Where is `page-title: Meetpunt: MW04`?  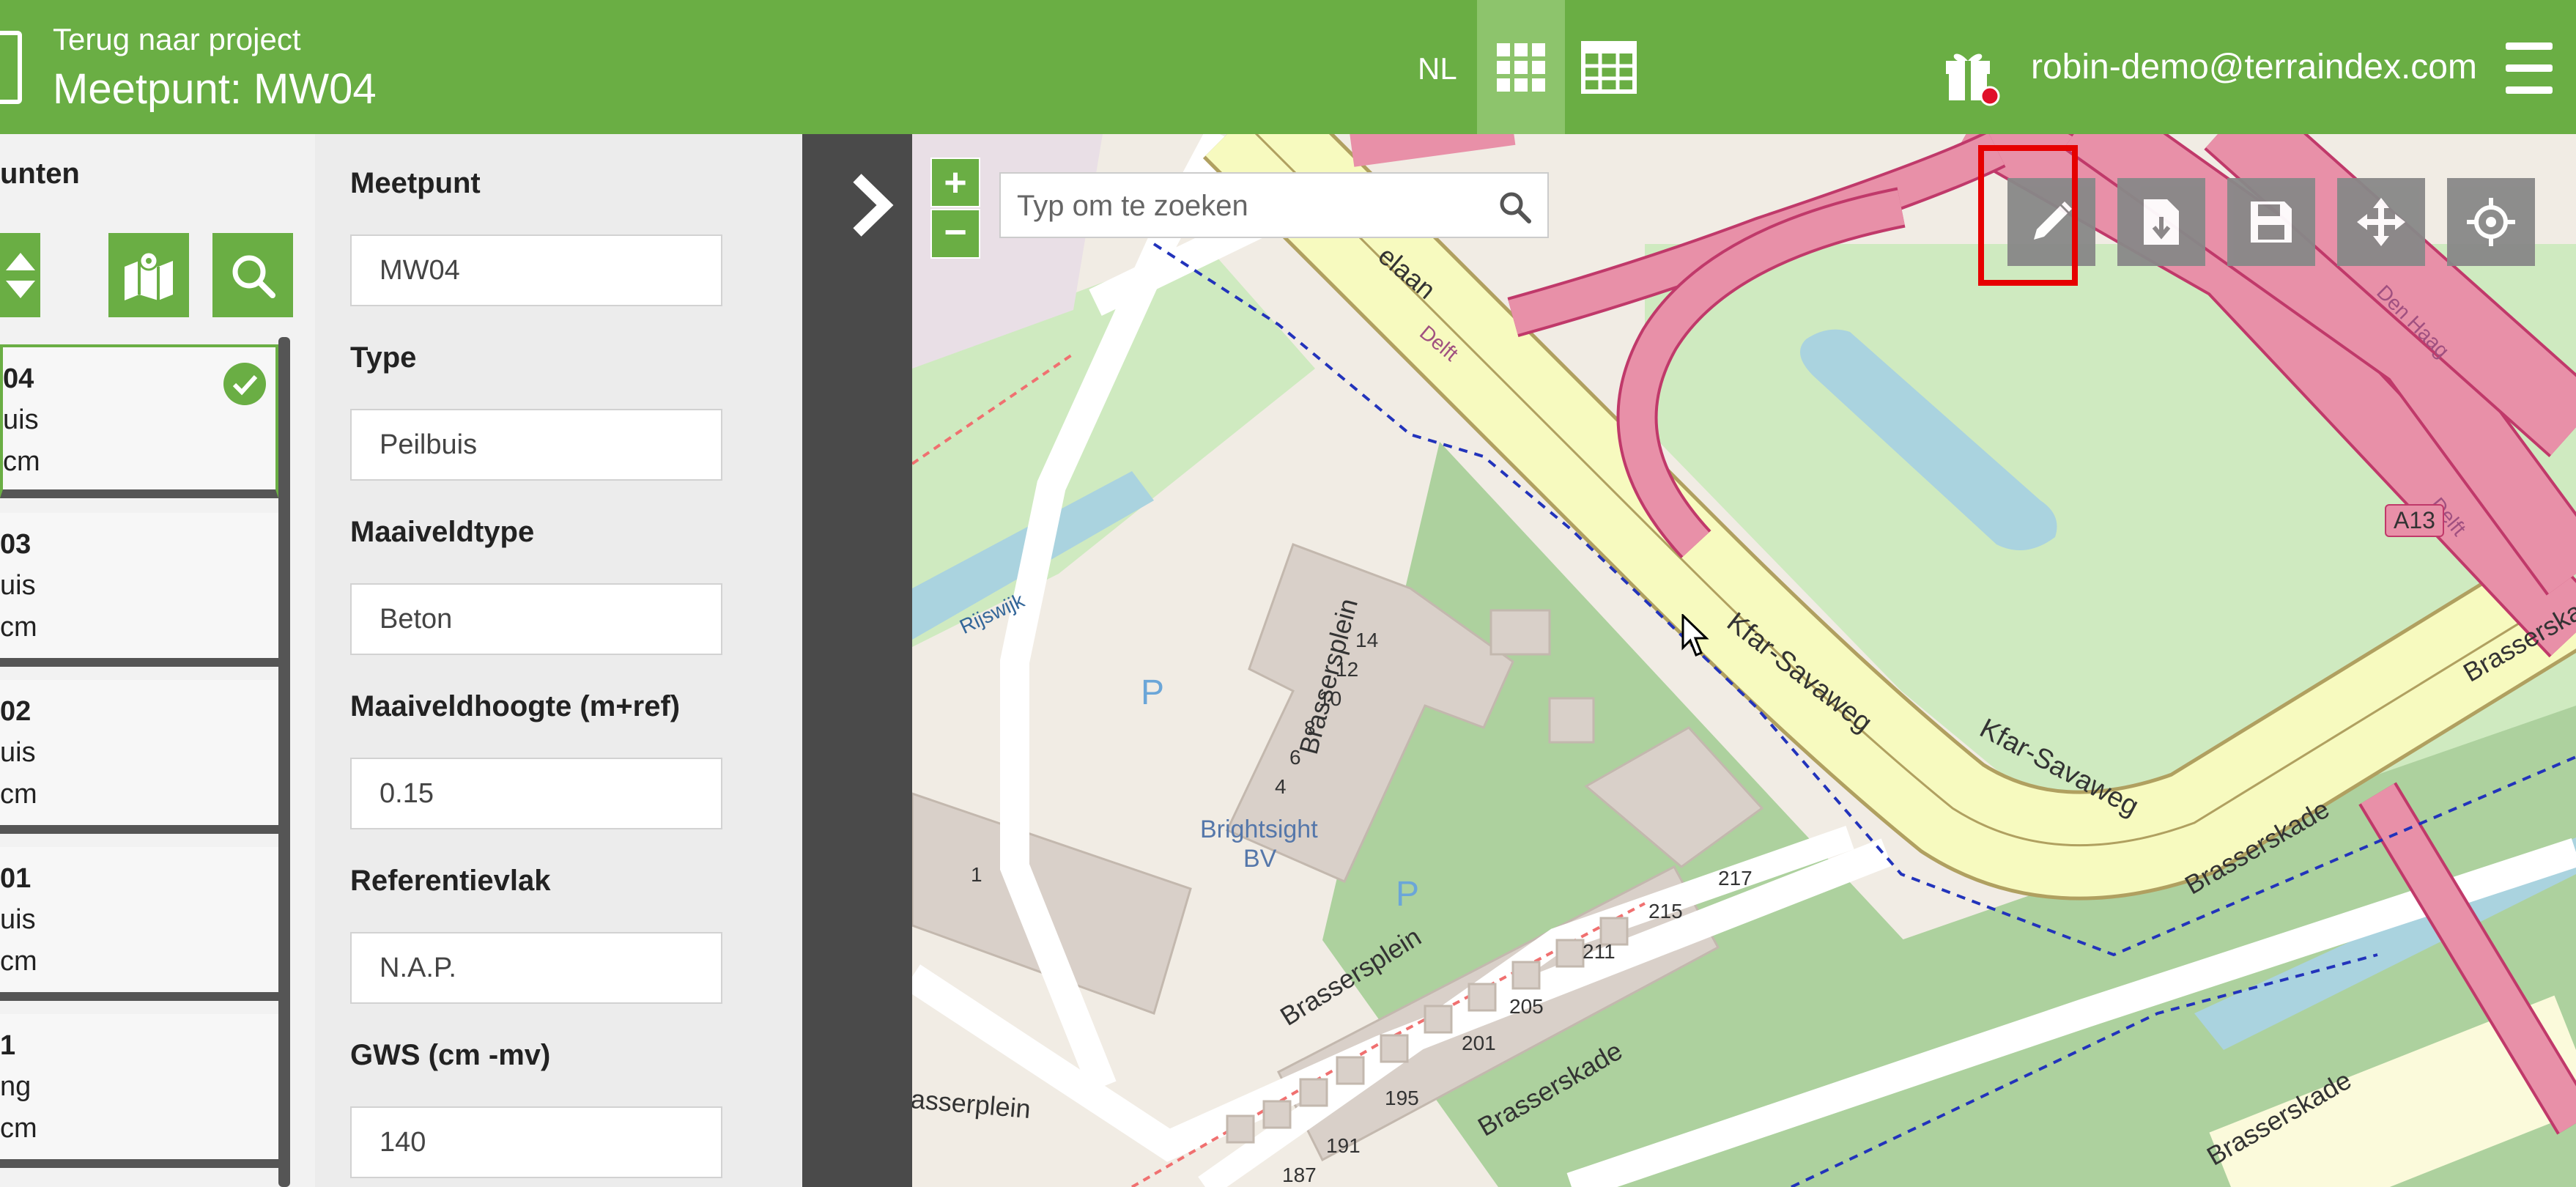
page-title: Meetpunt: MW04 is located at coordinates (215, 89).